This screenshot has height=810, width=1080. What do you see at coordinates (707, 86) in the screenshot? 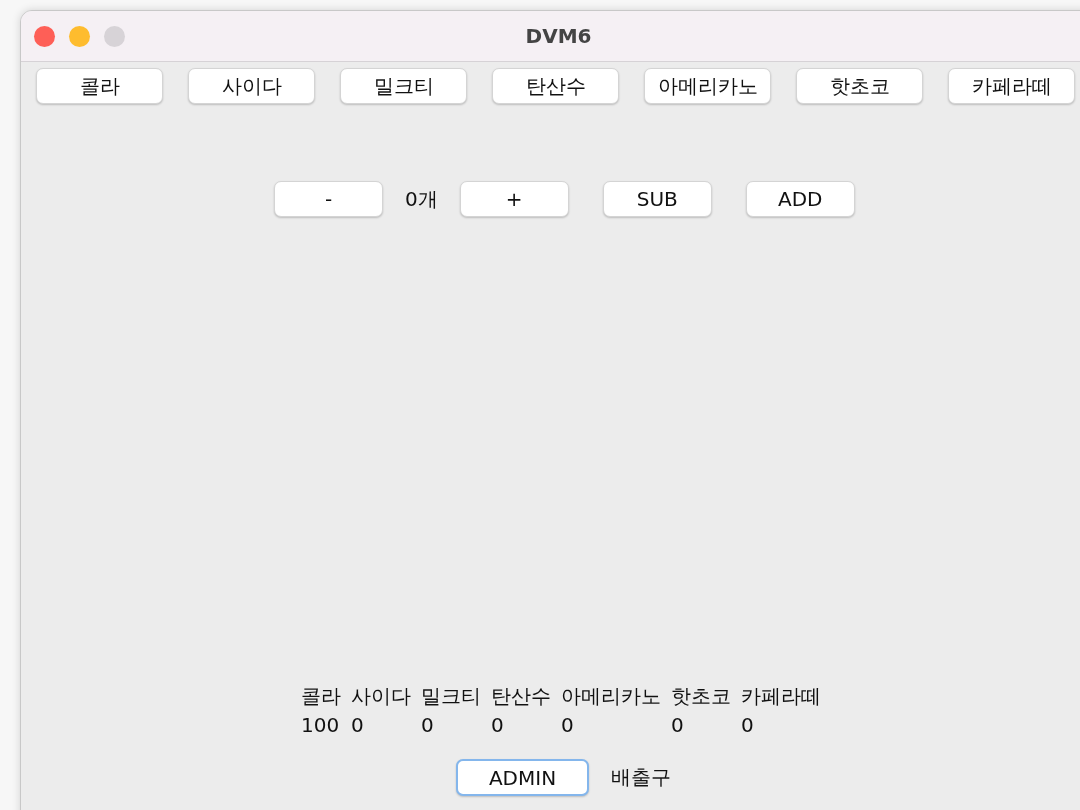
I see `product-button: 아메리카노` at bounding box center [707, 86].